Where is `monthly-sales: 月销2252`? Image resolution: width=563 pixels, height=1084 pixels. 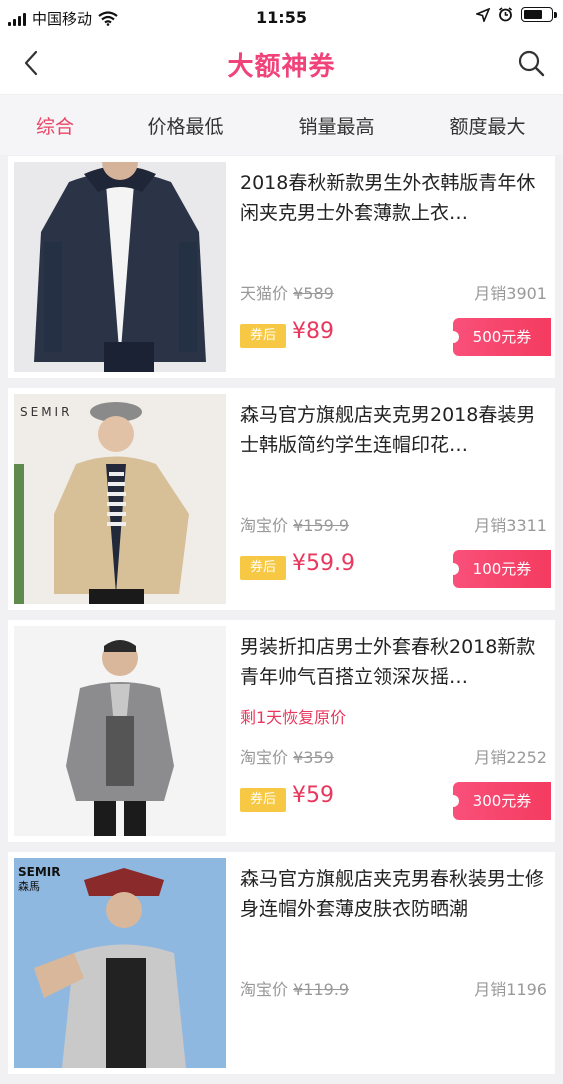
monthly-sales: 月销2252 is located at coordinates (510, 757).